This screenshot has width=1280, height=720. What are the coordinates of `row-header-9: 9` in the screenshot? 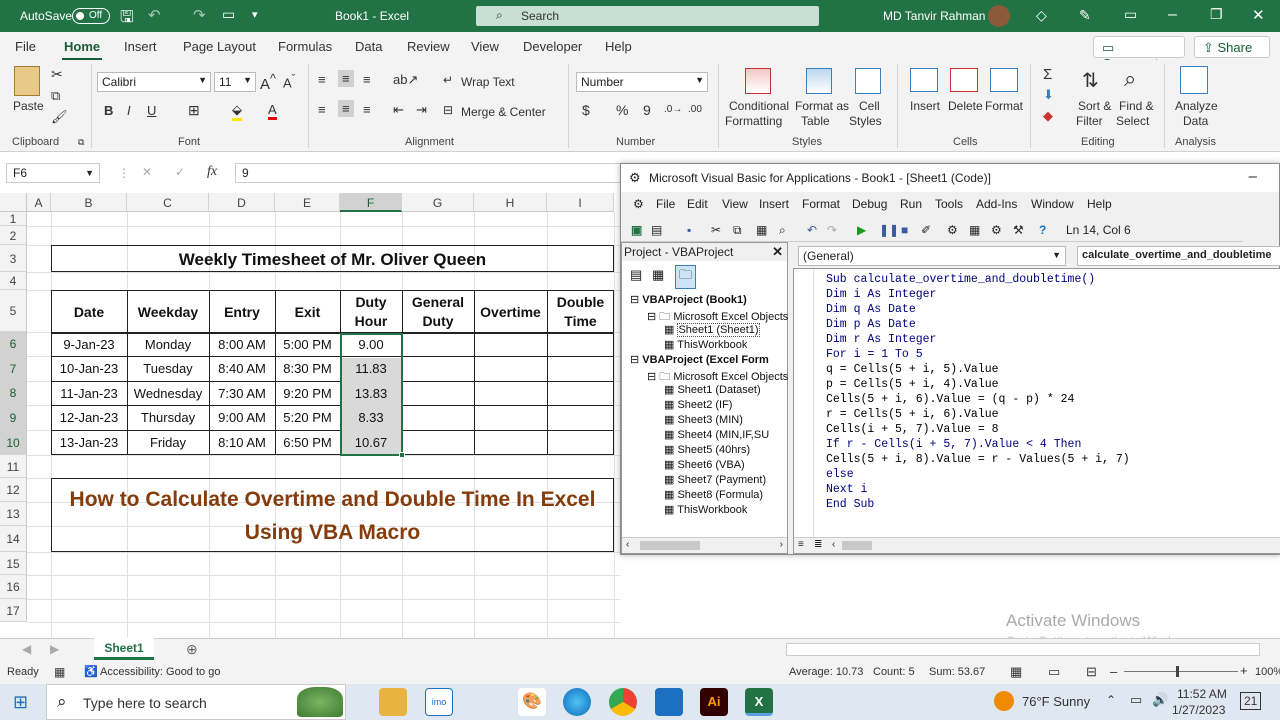 It's located at (13, 417).